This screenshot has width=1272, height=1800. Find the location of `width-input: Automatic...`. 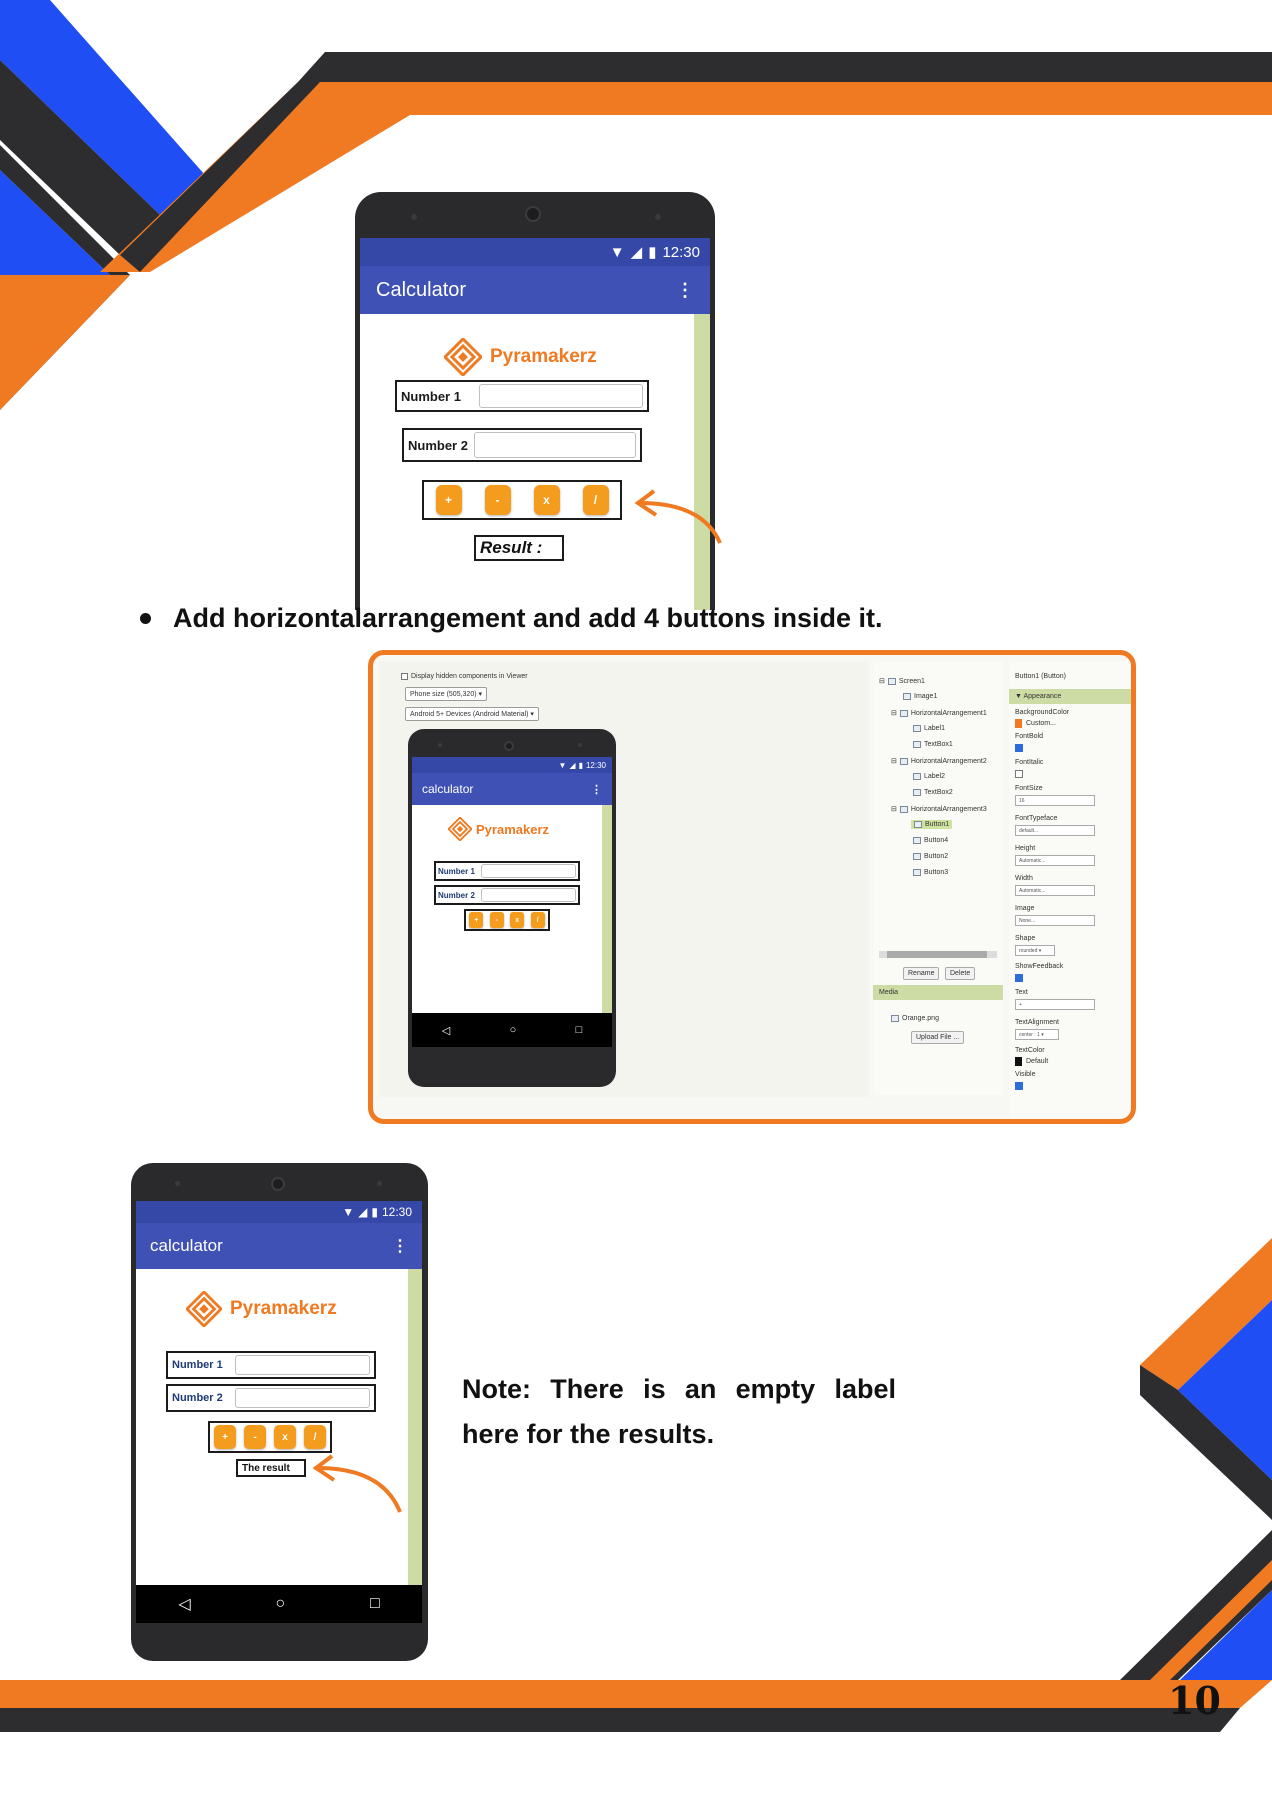

width-input: Automatic... is located at coordinates (1055, 890).